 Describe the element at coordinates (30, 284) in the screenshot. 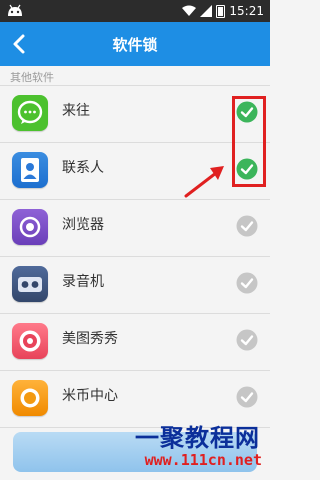

I see `recorder-app-icon` at that location.